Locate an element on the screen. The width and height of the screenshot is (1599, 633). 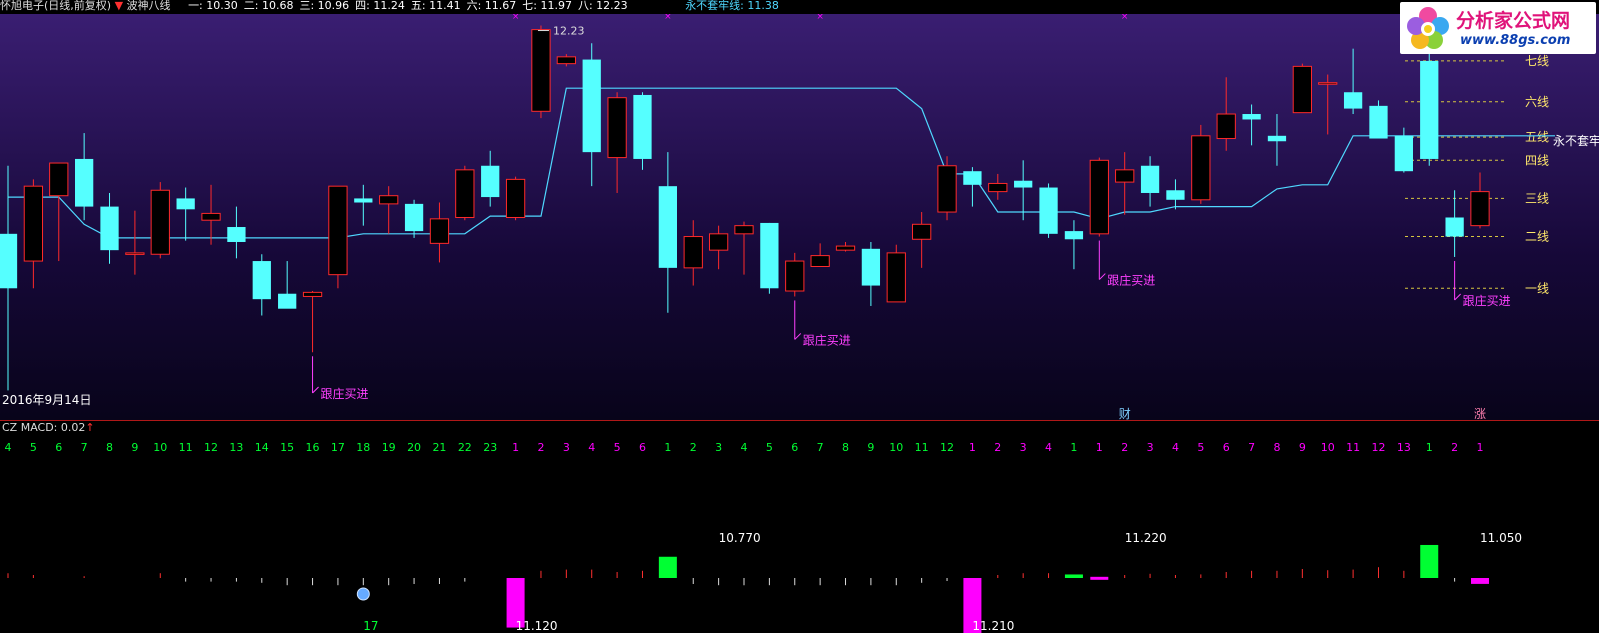
level-readout-4: 四: 11.24 is located at coordinates (380, 6).